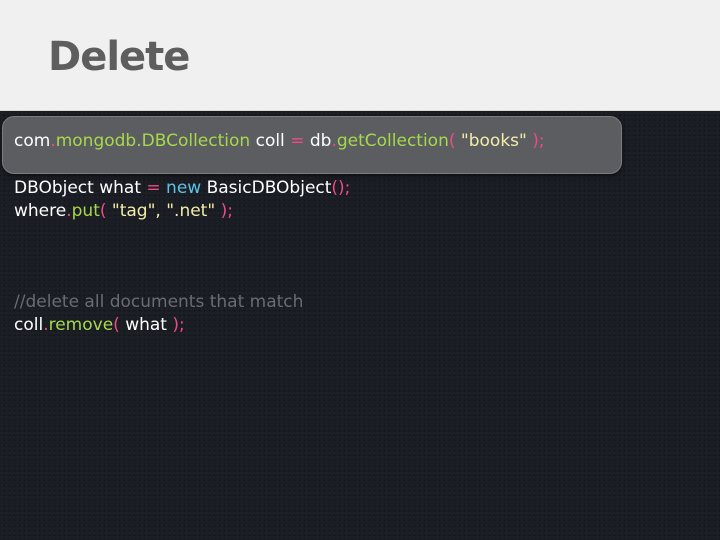 This screenshot has width=720, height=540. I want to click on code-token: delete all documents that match, so click(164, 302).